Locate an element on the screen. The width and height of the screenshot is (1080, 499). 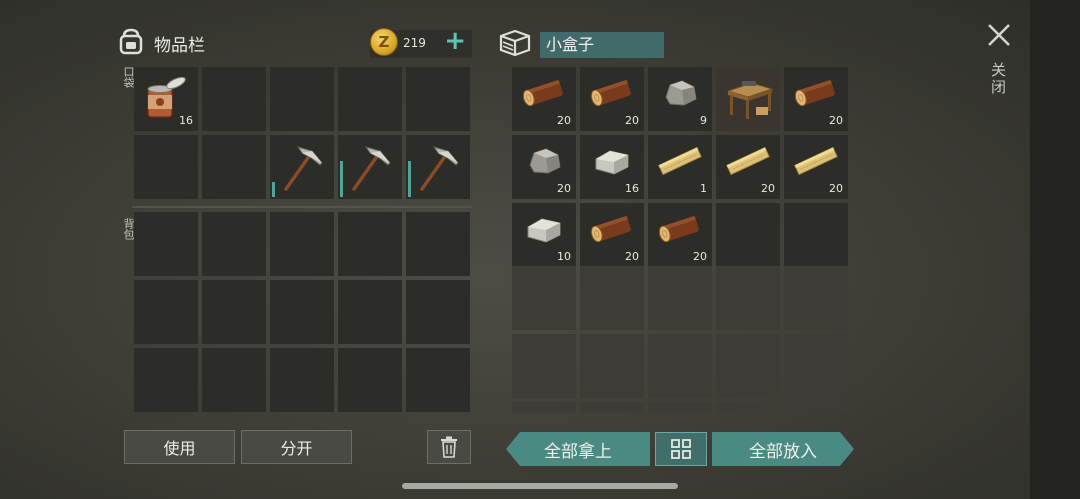
backpack-icon is located at coordinates (131, 43).